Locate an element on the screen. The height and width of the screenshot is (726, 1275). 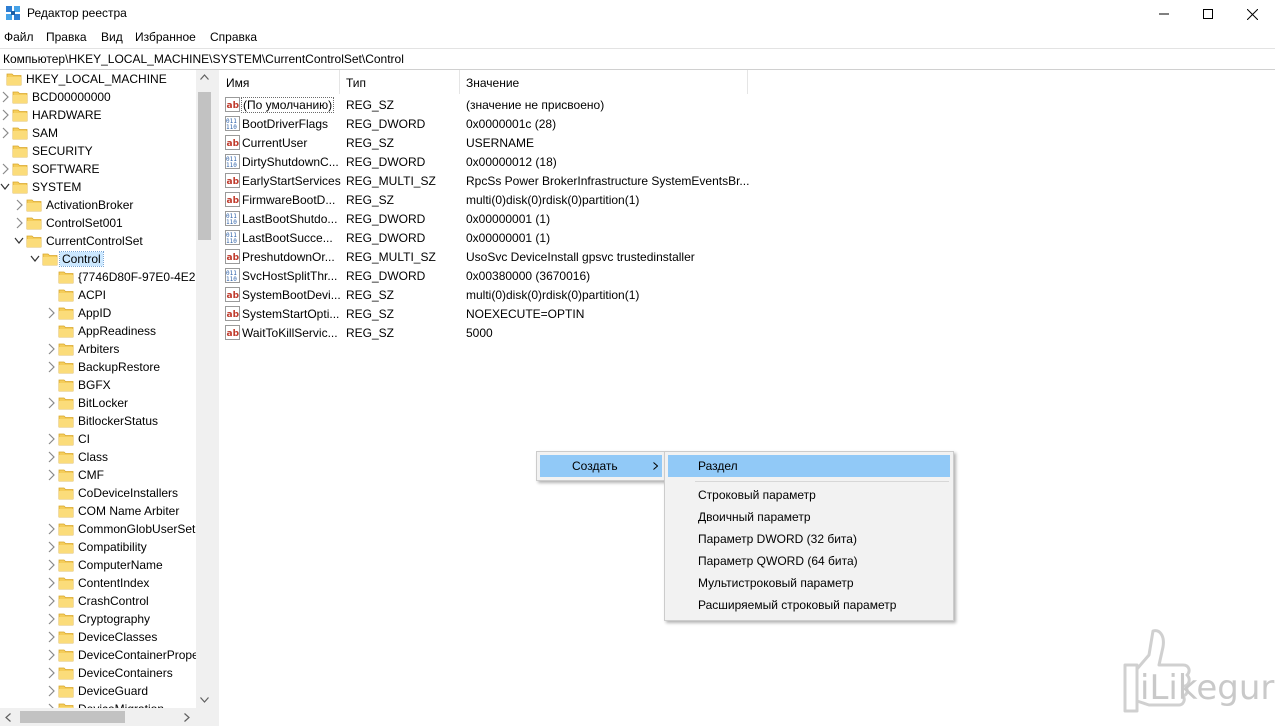
tree-item: CrashControl is located at coordinates (98, 601).